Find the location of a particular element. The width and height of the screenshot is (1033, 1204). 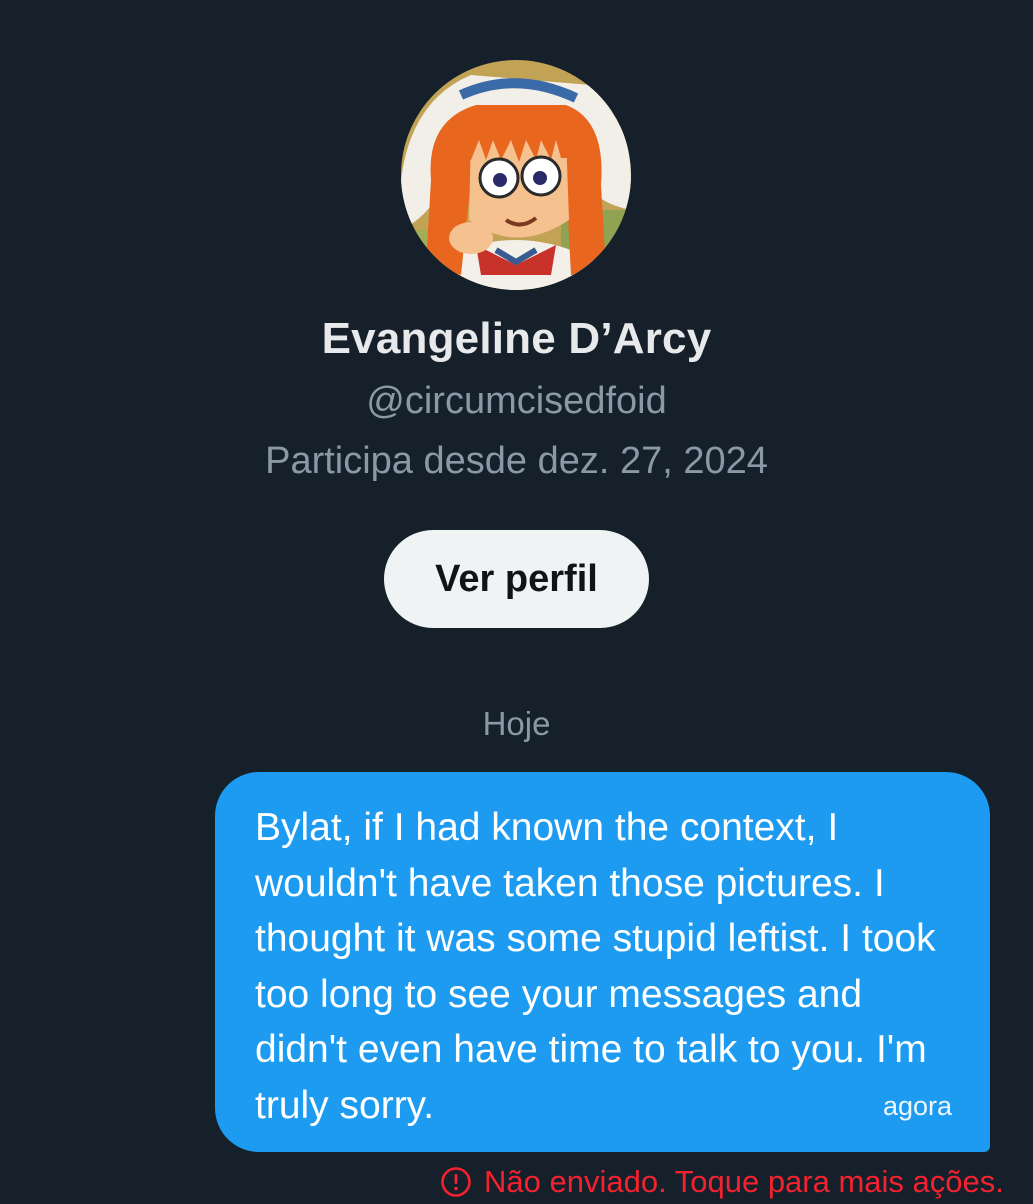

avatar is located at coordinates (516, 175).